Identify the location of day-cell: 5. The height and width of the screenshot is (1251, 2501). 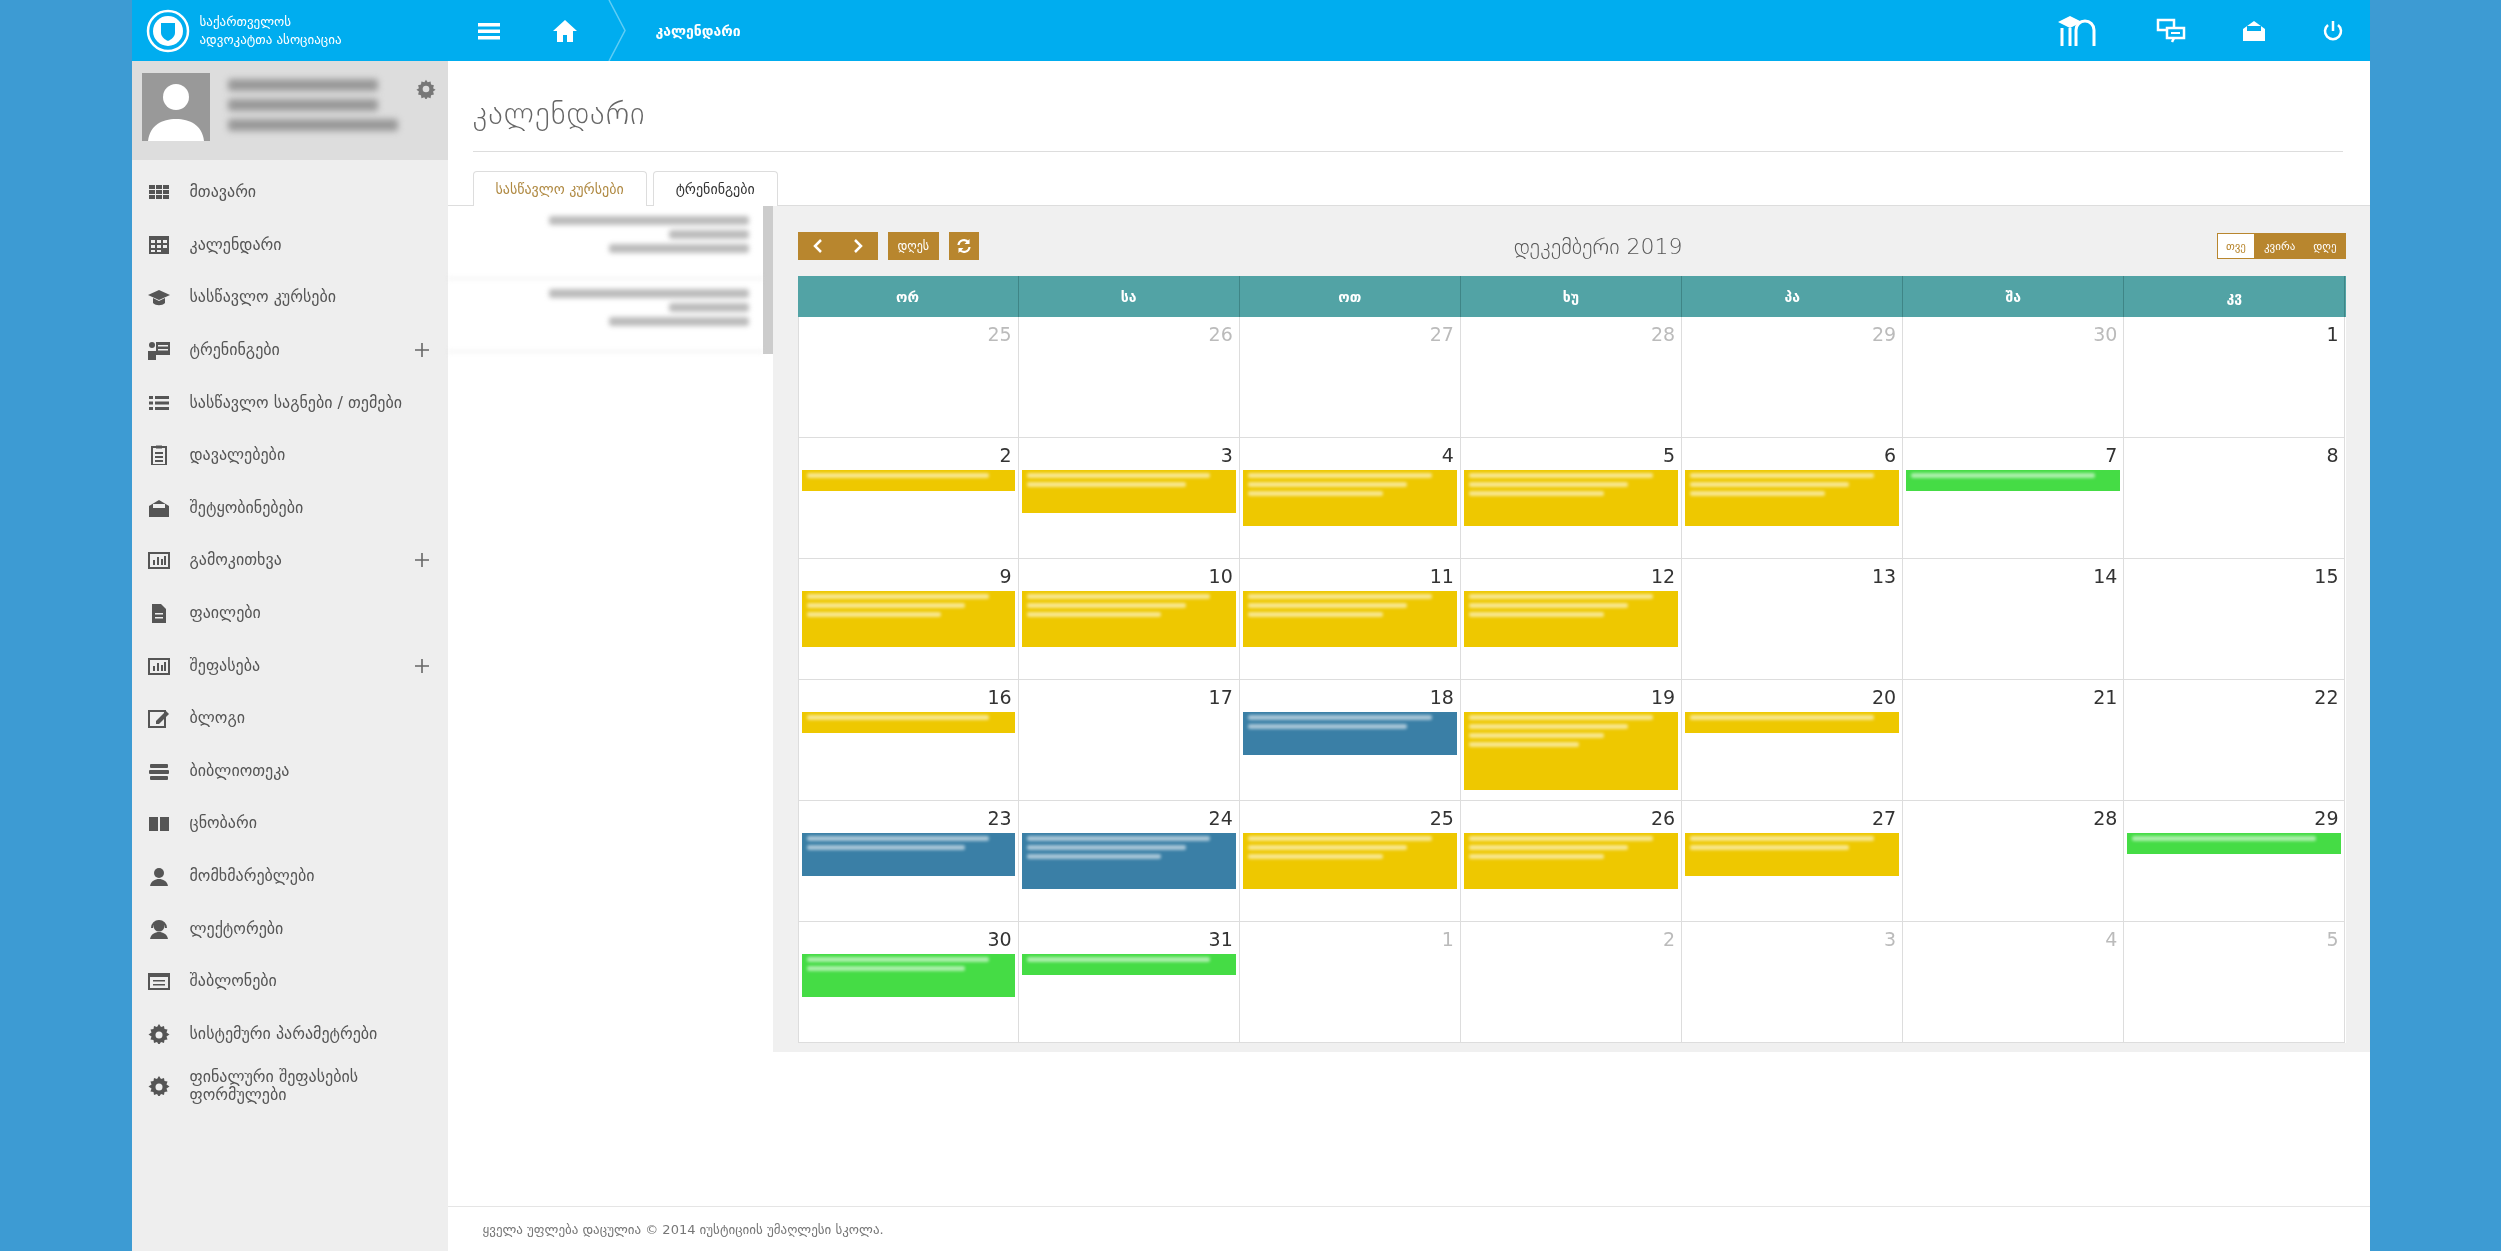
(1571, 498).